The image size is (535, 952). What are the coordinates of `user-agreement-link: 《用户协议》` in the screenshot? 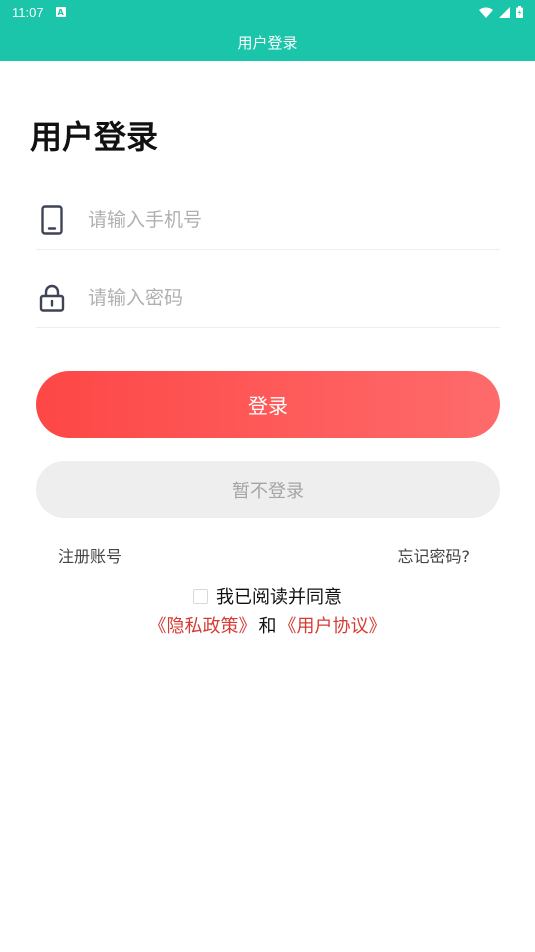 It's located at (333, 625).